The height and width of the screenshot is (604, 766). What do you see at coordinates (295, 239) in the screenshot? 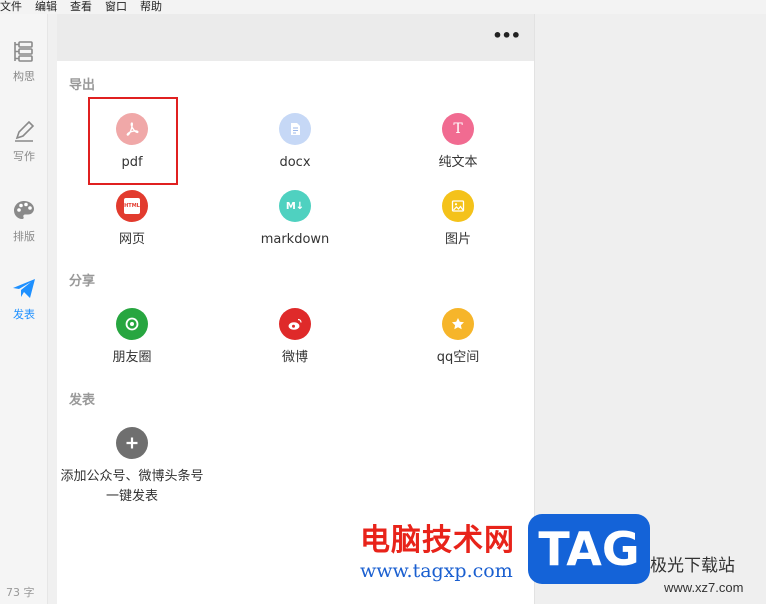
I see `export-label: markdown` at bounding box center [295, 239].